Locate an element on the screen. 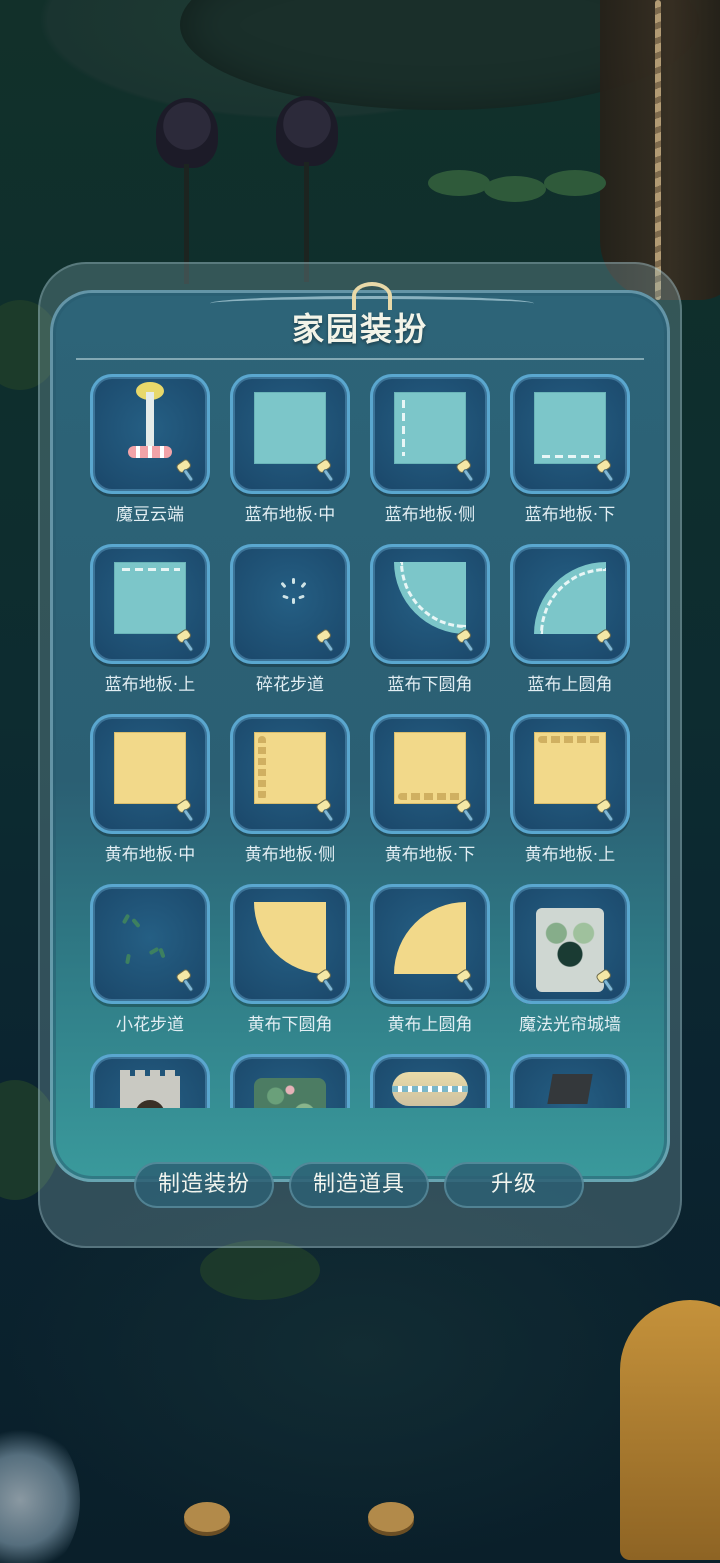 The width and height of the screenshot is (720, 1563). decor-item-label: 黄布地板·侧 is located at coordinates (290, 855).